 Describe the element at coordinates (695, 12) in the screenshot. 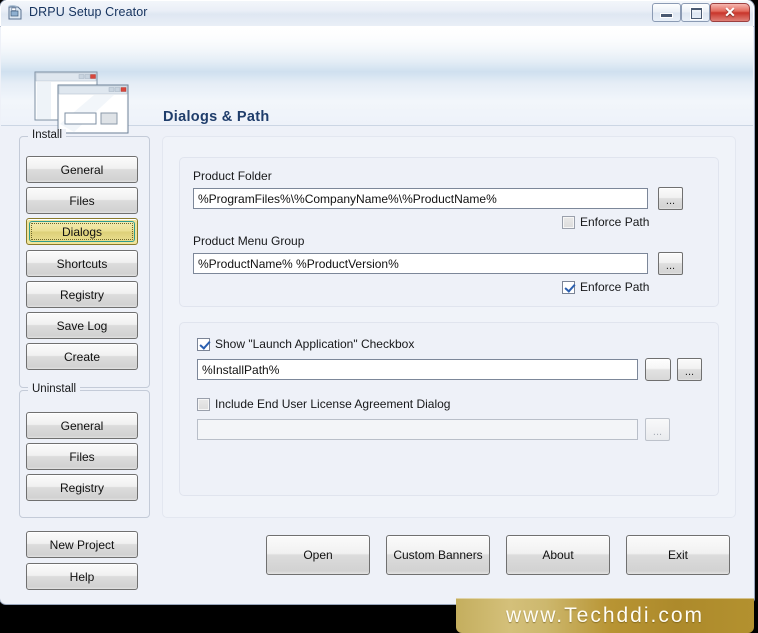

I see `maximize-button` at that location.